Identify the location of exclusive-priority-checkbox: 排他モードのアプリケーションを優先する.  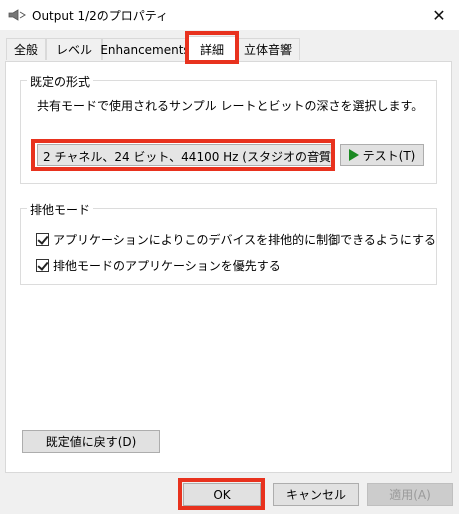
(158, 265).